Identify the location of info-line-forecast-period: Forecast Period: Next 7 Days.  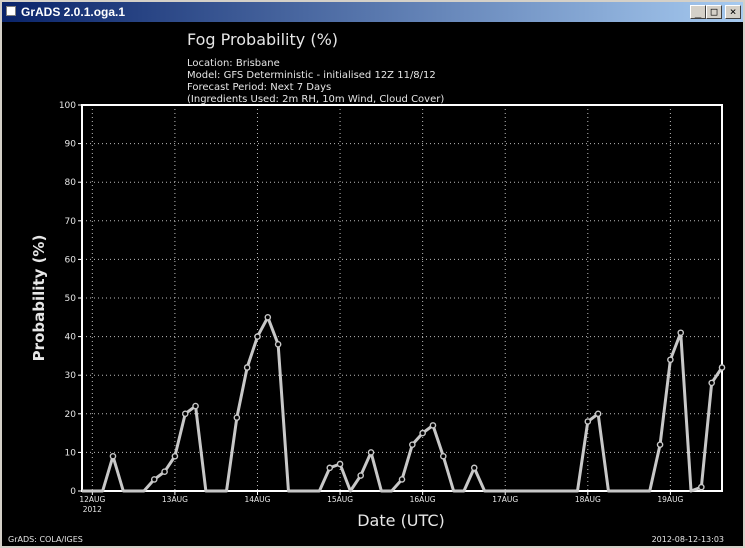
(259, 87).